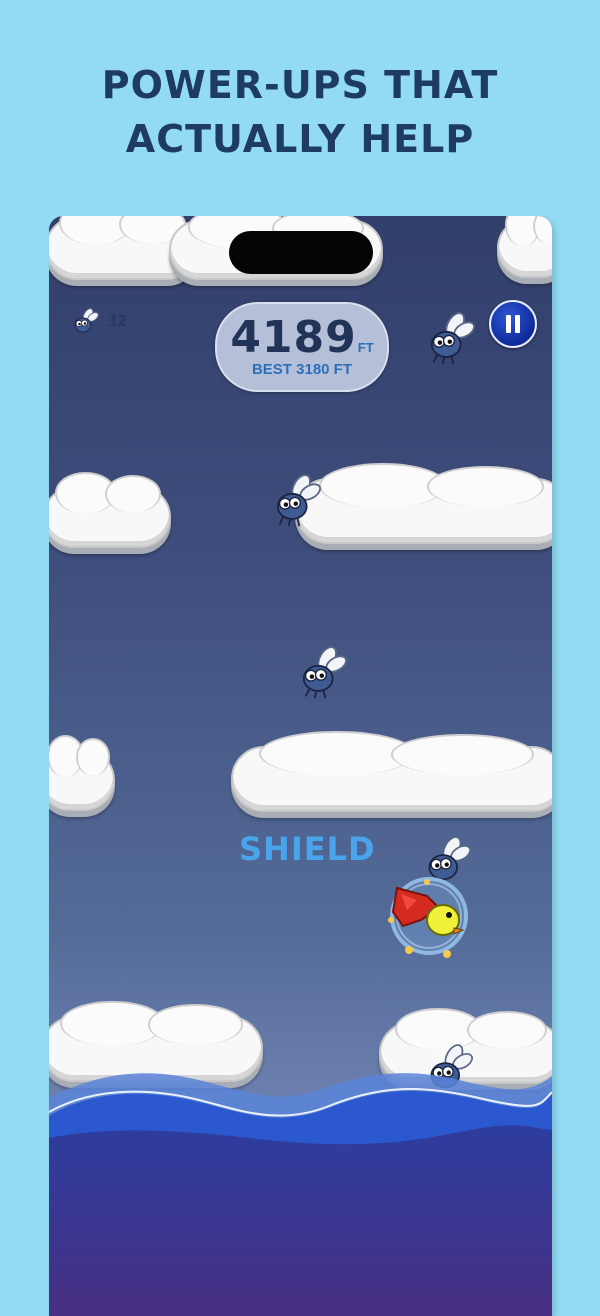 This screenshot has width=600, height=1316. I want to click on fly-icon, so click(86, 320).